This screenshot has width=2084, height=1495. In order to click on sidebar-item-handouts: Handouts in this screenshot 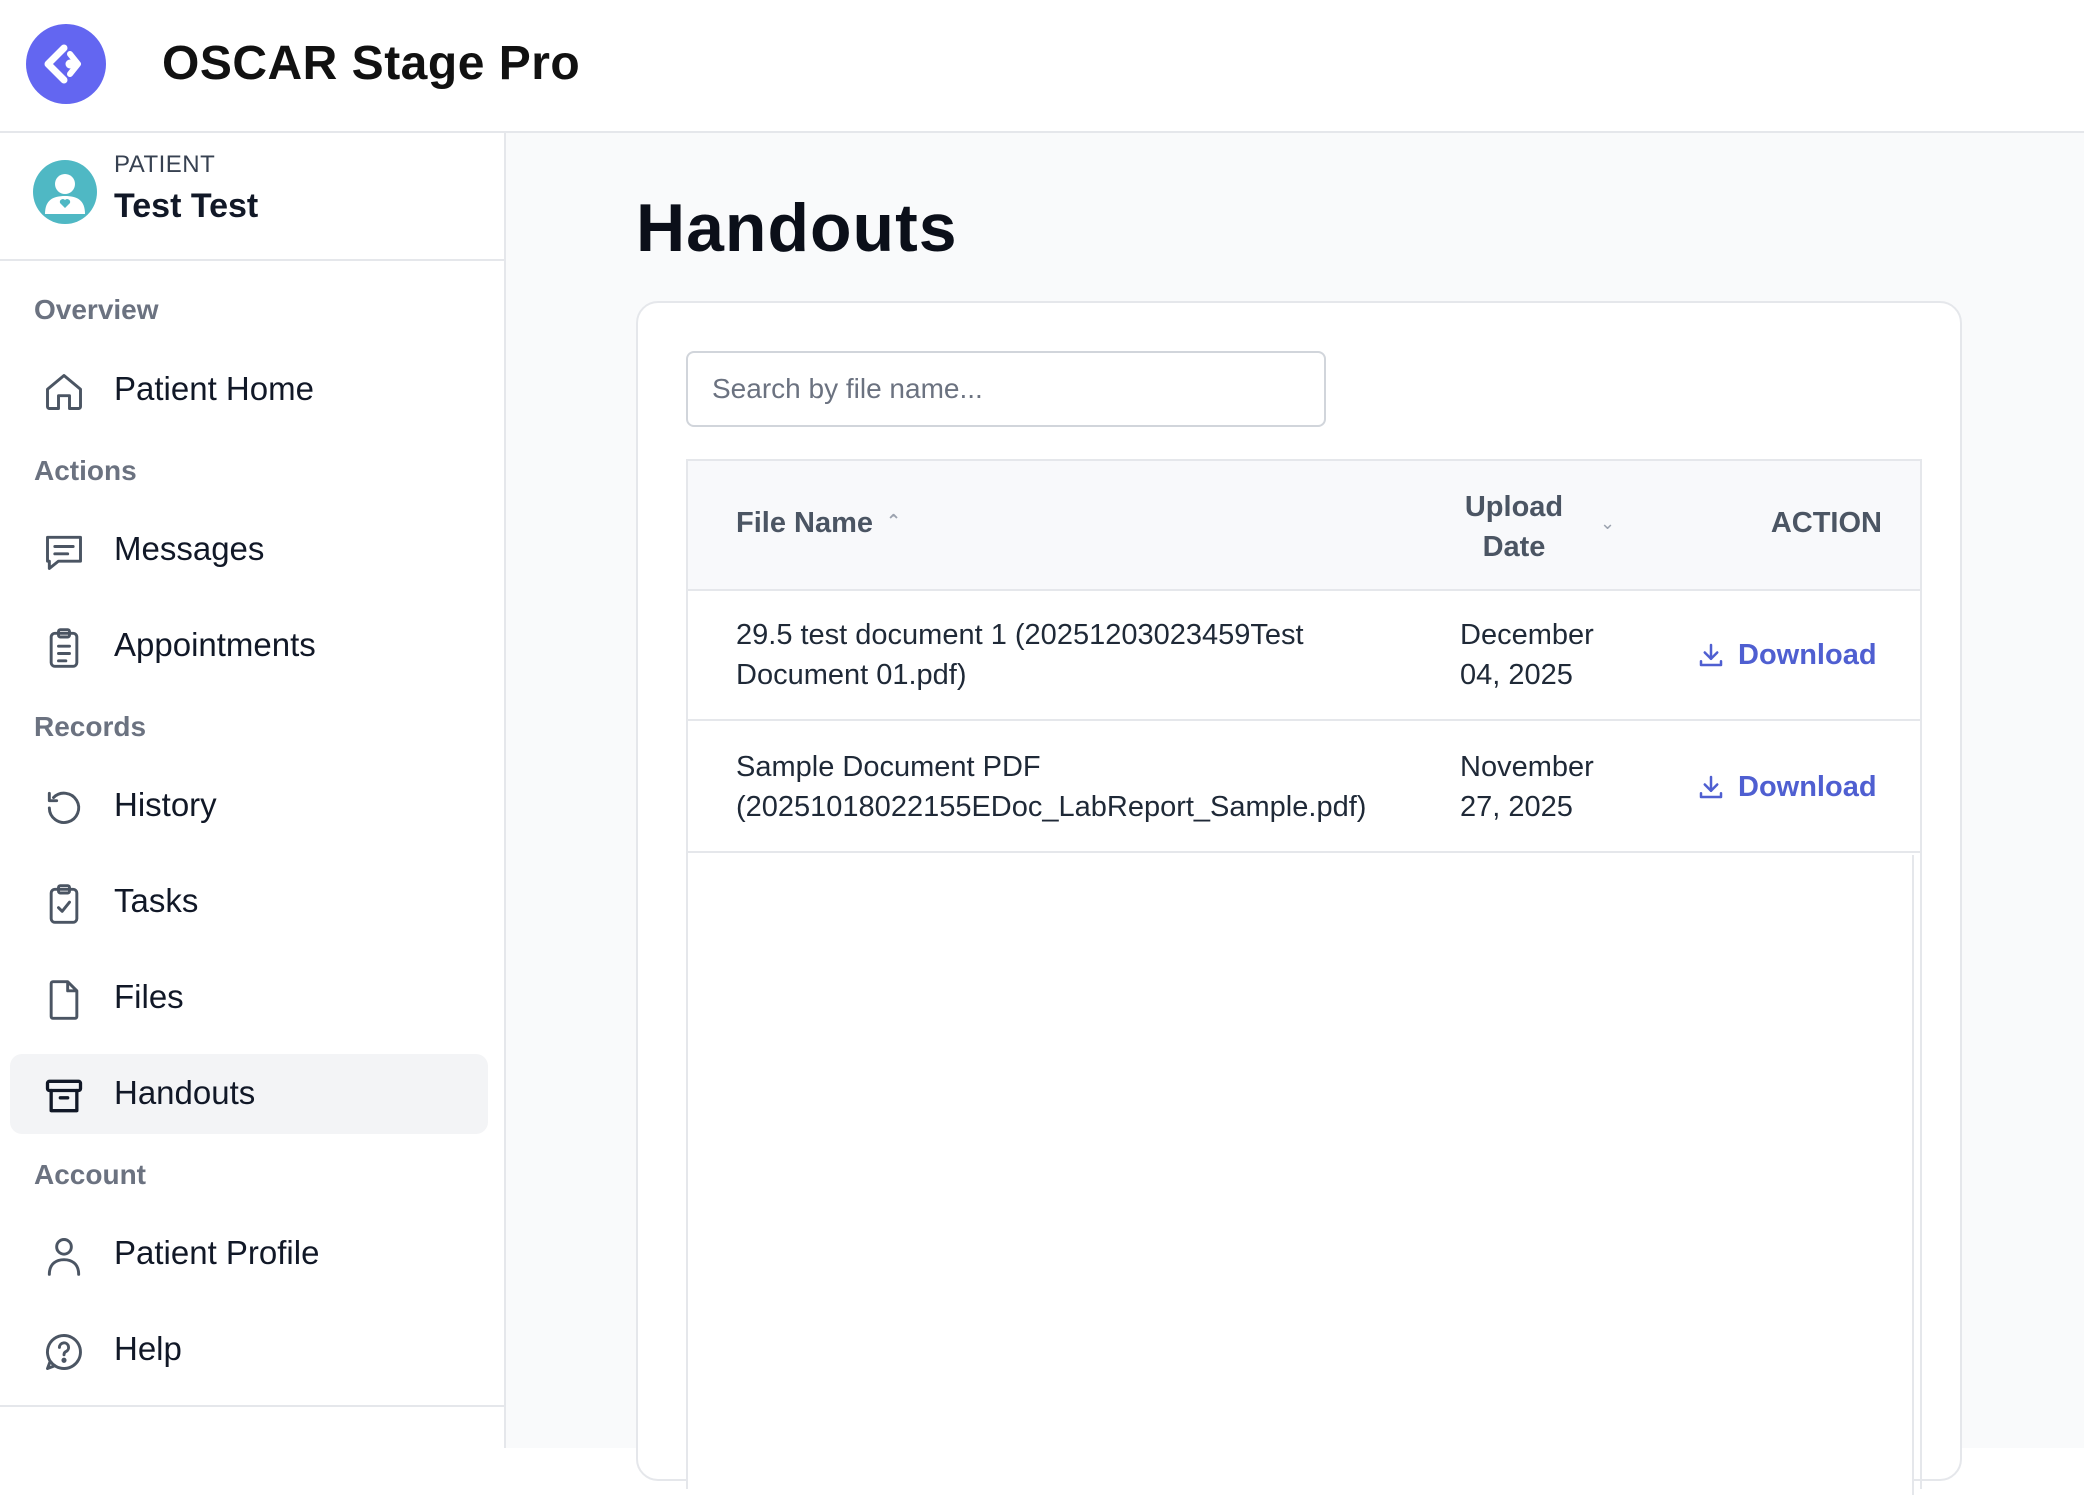, I will do `click(249, 1094)`.